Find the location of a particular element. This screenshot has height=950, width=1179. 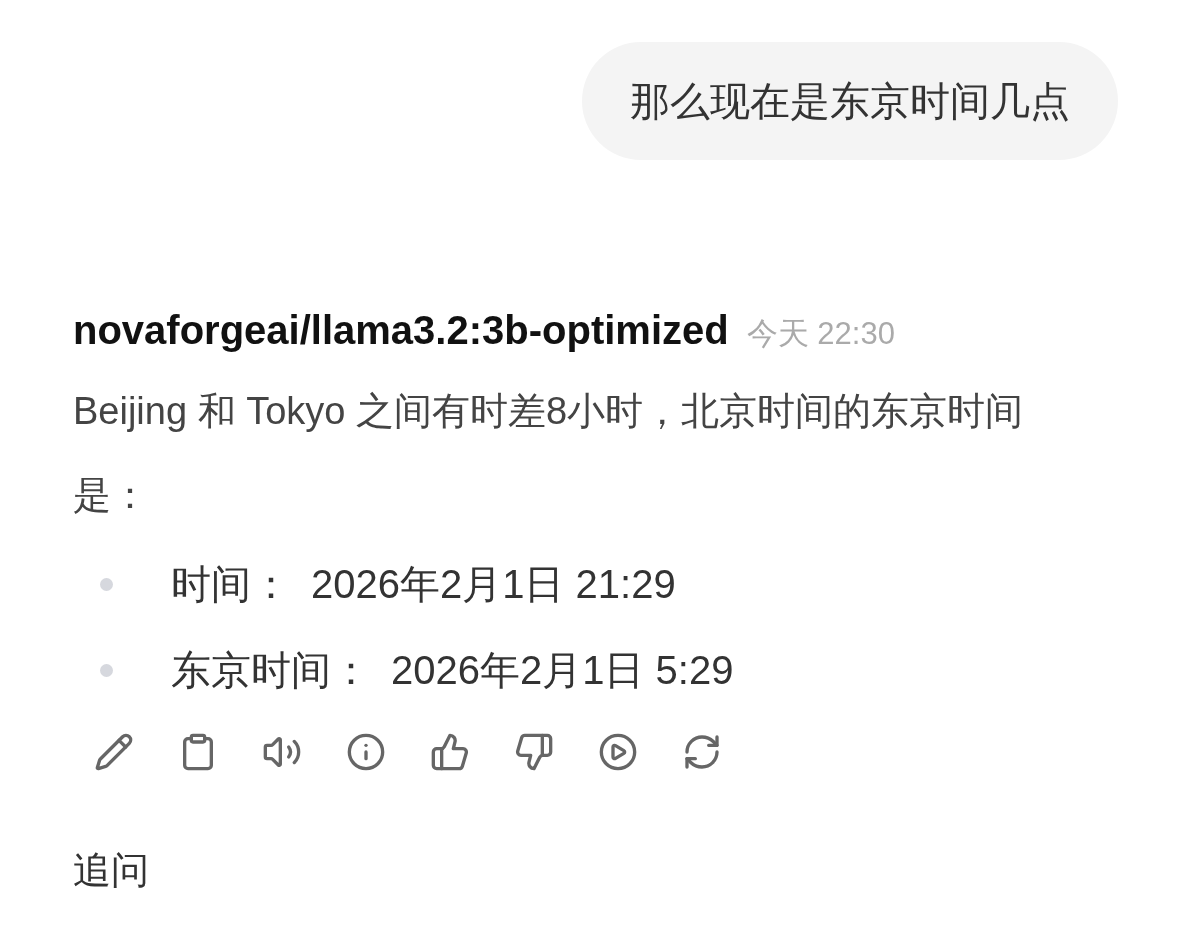

edit-icon is located at coordinates (114, 752).